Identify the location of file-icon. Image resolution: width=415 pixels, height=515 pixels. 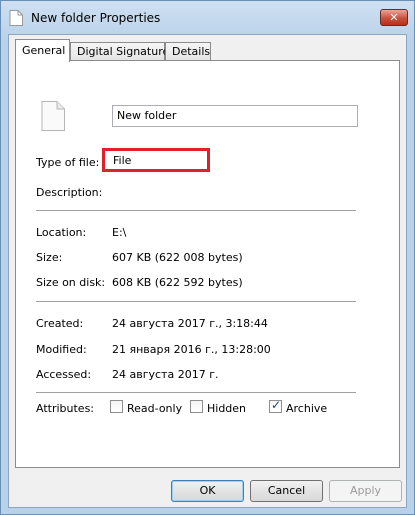
(16, 18).